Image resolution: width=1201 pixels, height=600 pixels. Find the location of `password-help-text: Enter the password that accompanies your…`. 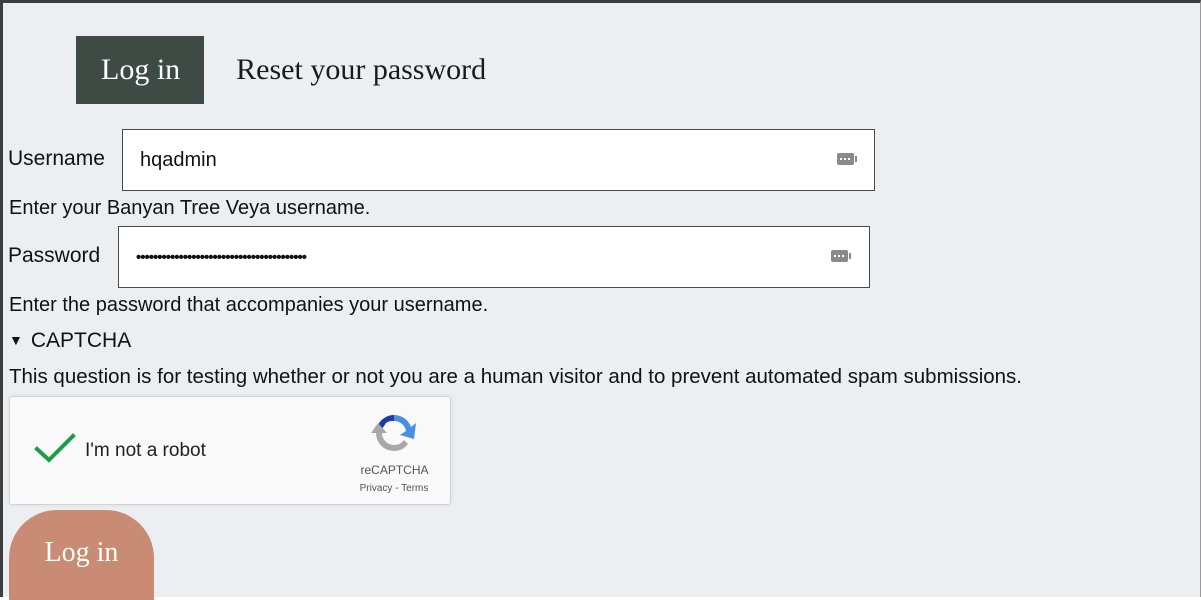

password-help-text: Enter the password that accompanies your… is located at coordinates (249, 305).